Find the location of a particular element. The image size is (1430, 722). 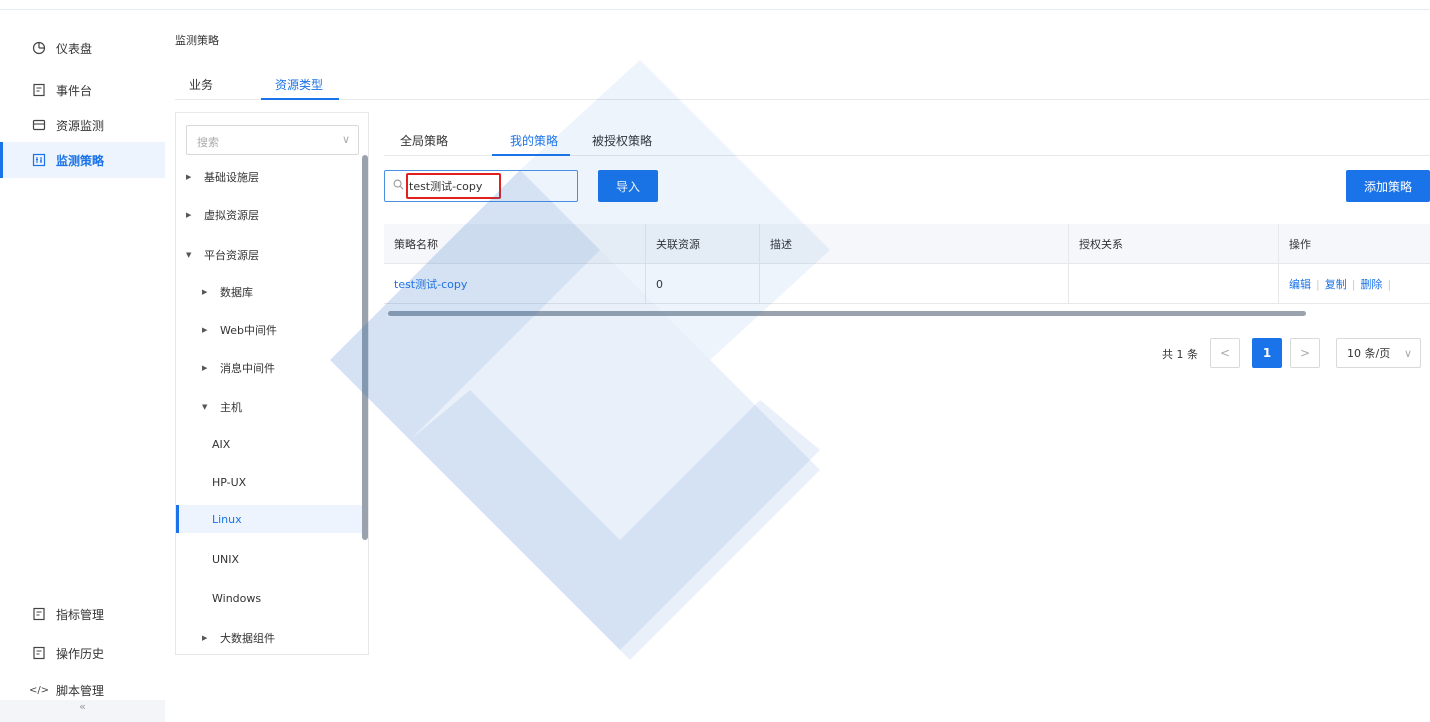

pagination-total: 共 1 条 is located at coordinates (1180, 354).